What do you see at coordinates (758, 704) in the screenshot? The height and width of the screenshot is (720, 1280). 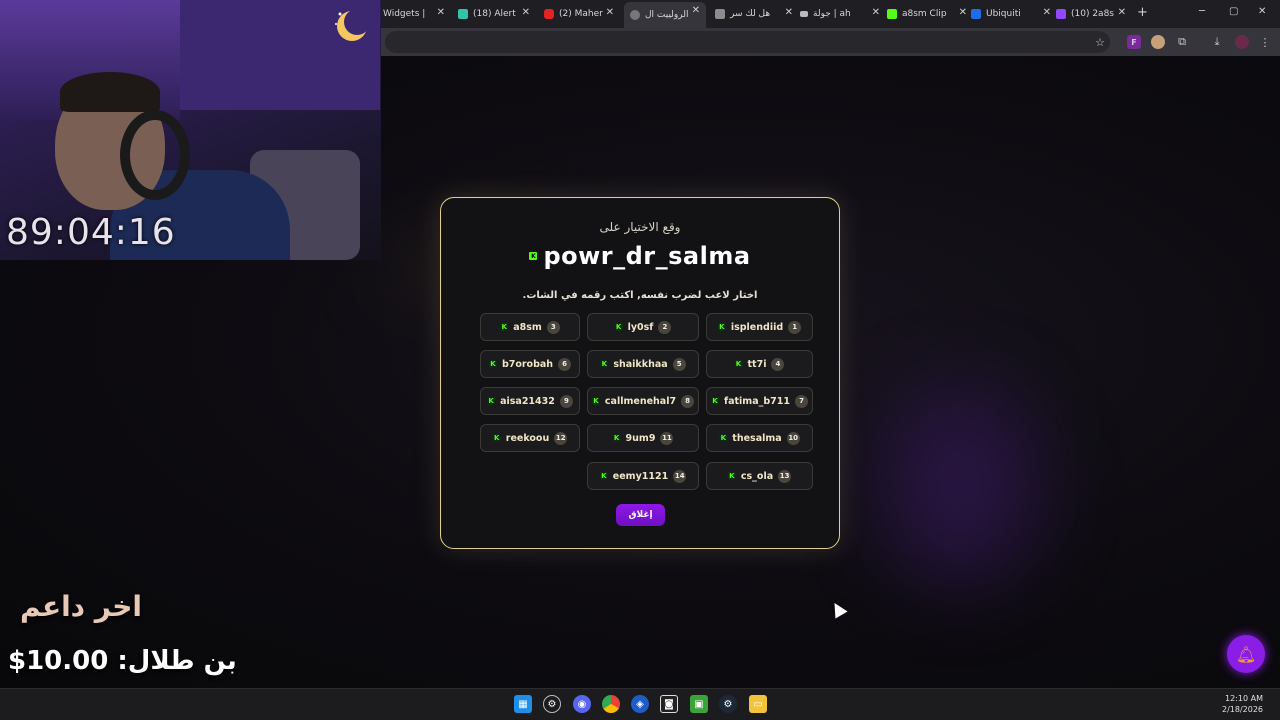 I see `file-explorer-icon: ▭` at bounding box center [758, 704].